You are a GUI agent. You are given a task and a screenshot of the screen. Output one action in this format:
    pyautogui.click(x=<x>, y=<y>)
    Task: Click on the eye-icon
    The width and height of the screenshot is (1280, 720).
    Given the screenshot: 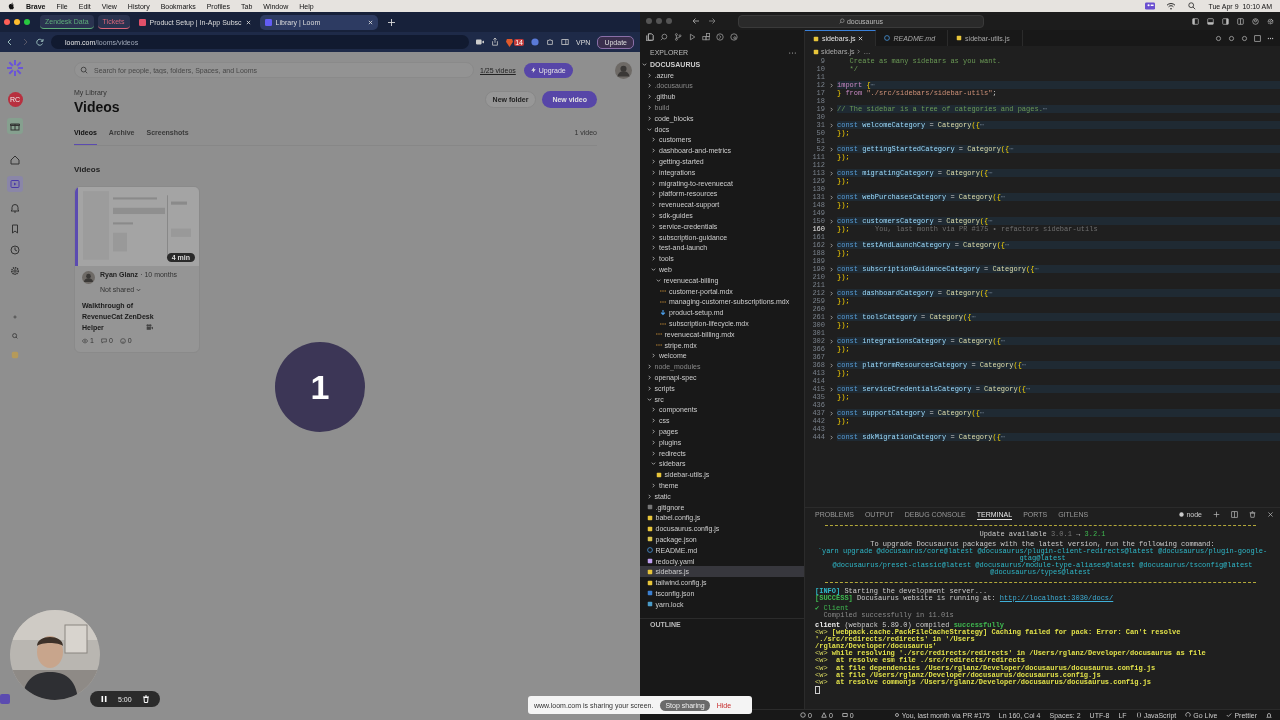 What is the action you would take?
    pyautogui.click(x=85, y=340)
    